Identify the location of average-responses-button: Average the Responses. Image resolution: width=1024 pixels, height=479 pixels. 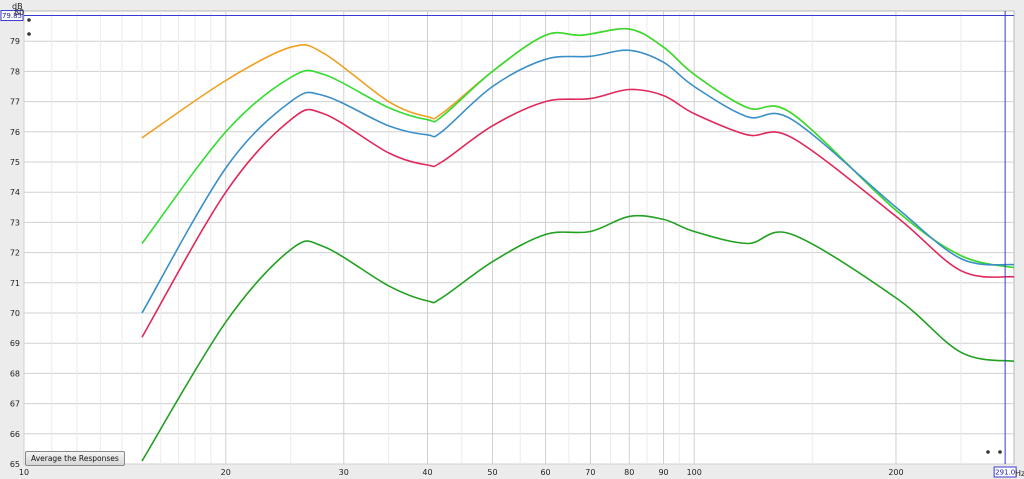
(75, 458).